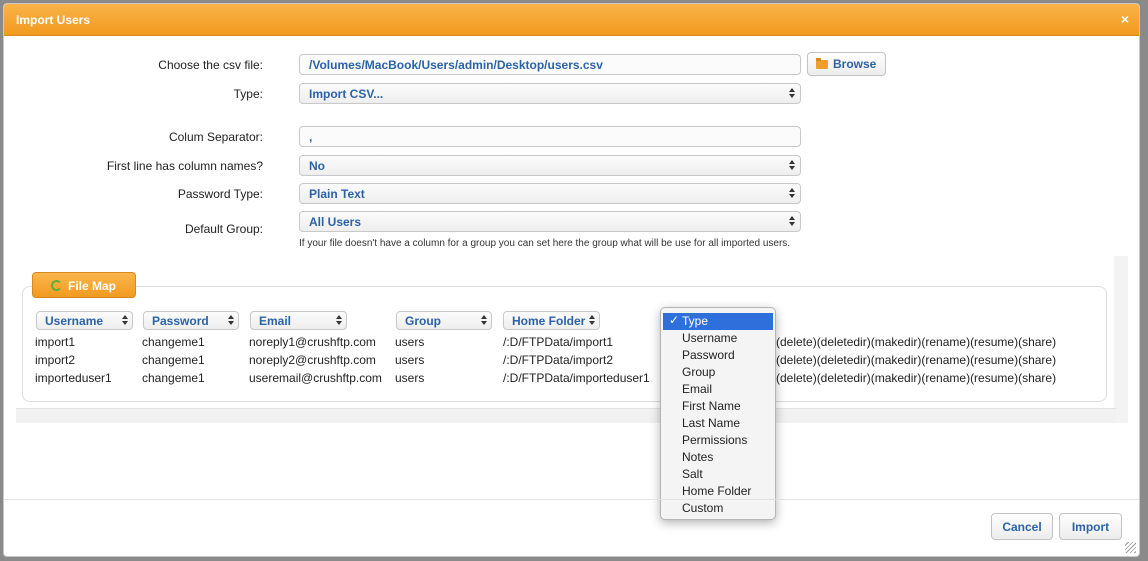 The width and height of the screenshot is (1148, 561). What do you see at coordinates (718, 423) in the screenshot?
I see `dropdown-option-last-name: Last Name` at bounding box center [718, 423].